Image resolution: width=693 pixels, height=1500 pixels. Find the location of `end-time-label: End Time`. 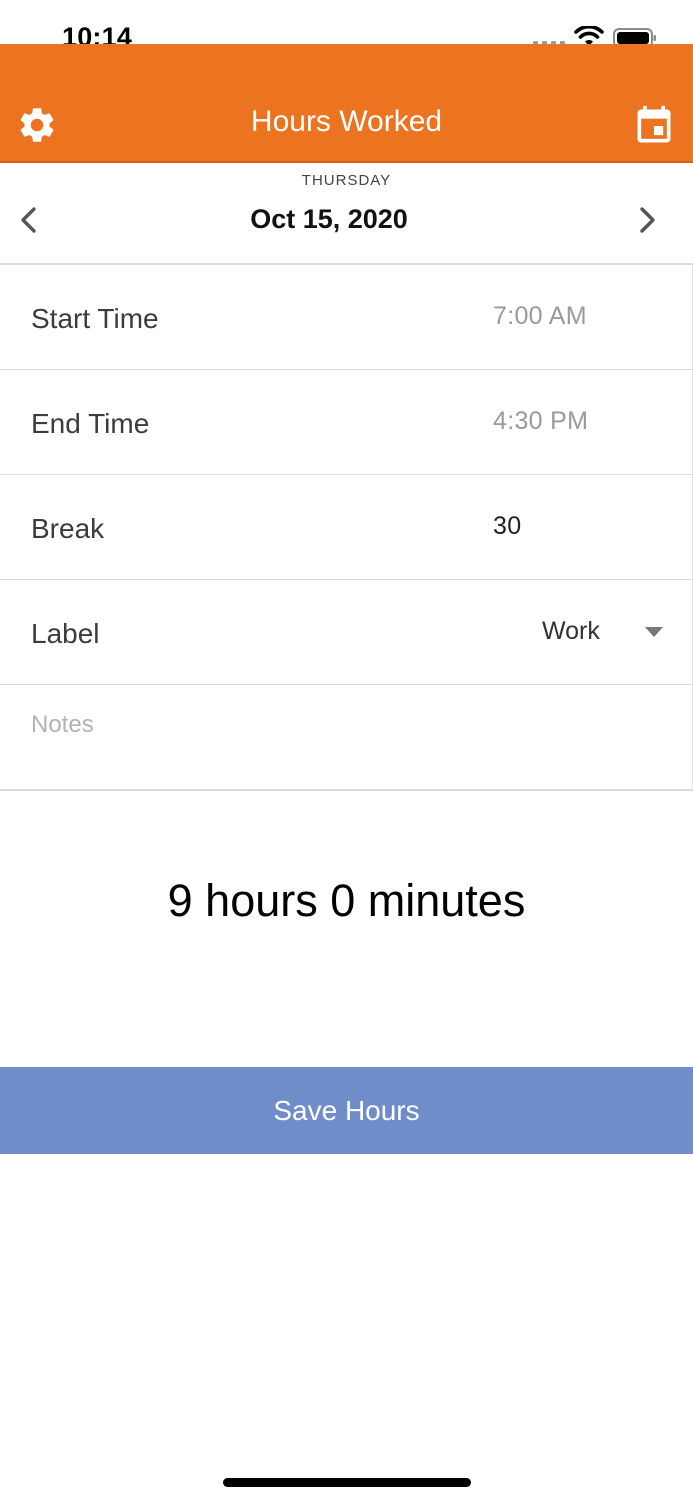

end-time-label: End Time is located at coordinates (90, 423).